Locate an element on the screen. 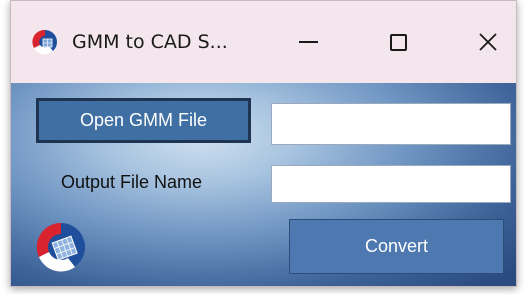 The width and height of the screenshot is (527, 294). open-gmm-file-button: Open GMM File is located at coordinates (143, 120).